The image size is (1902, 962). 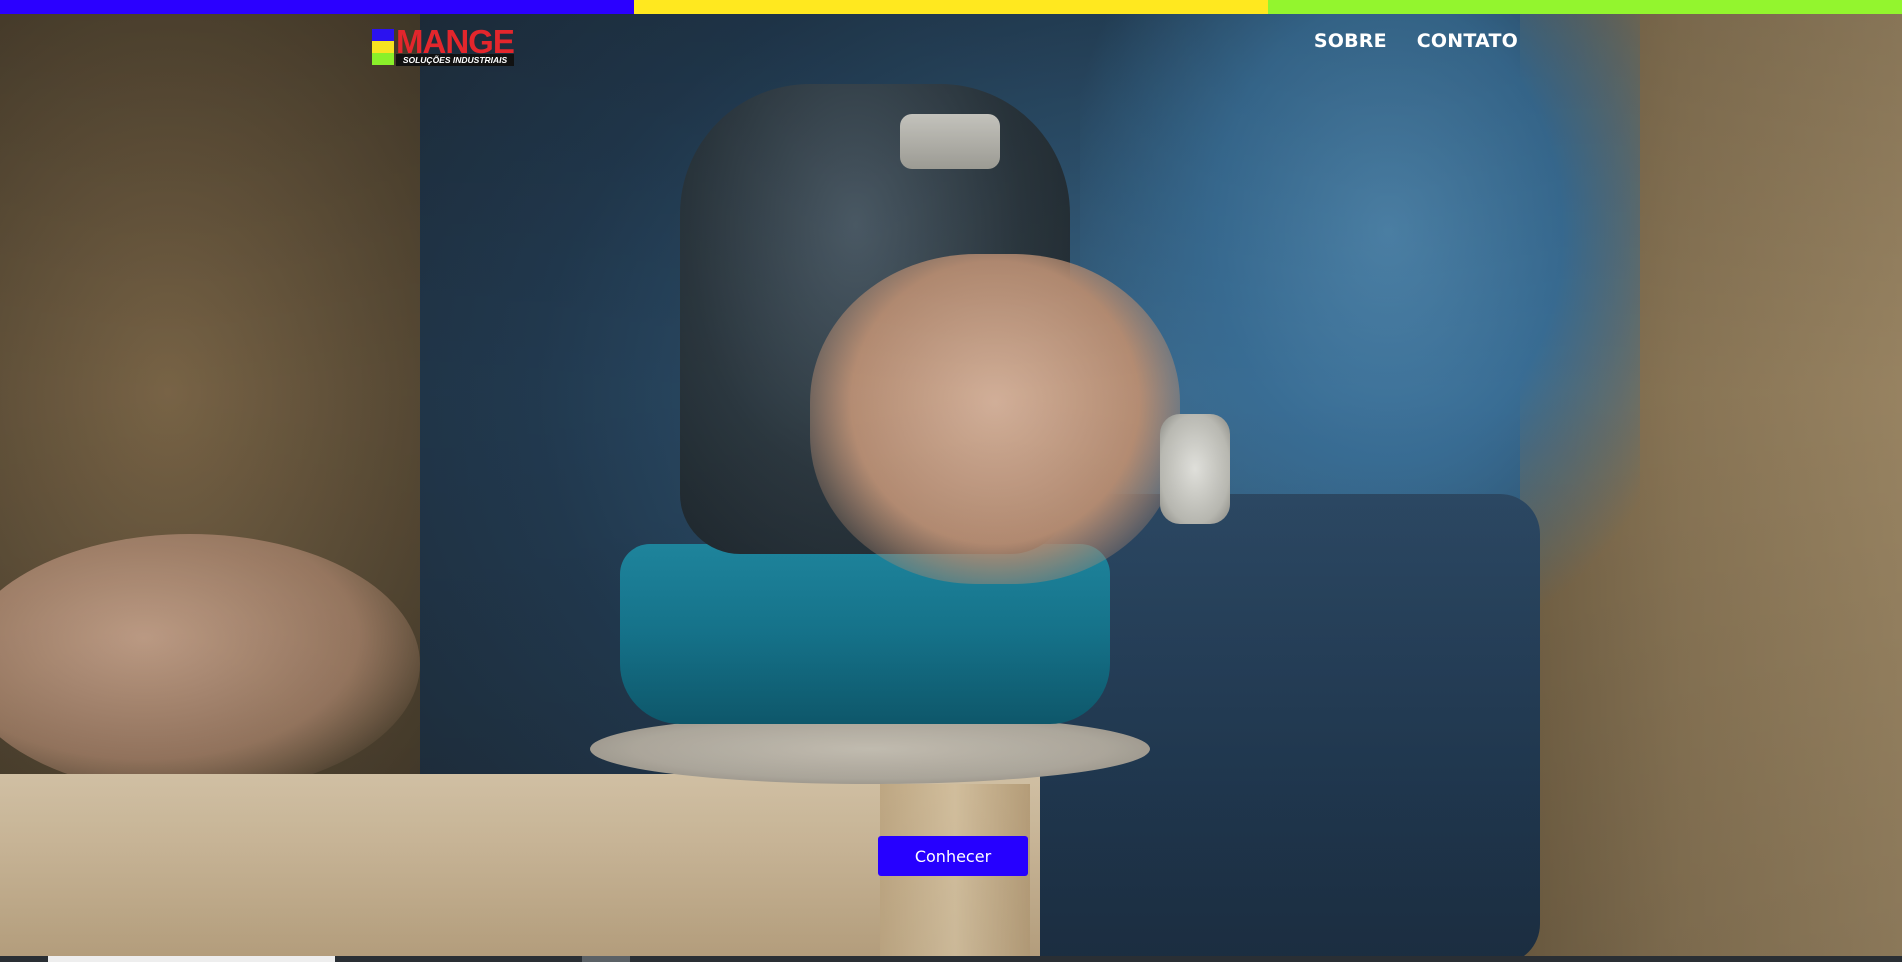 I want to click on logo-mark-green, so click(x=383, y=59).